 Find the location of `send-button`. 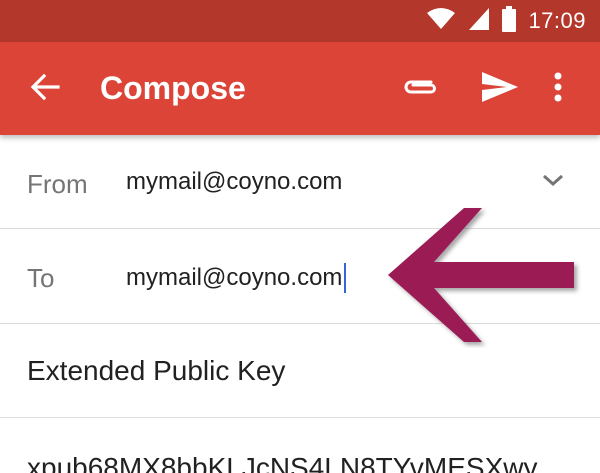

send-button is located at coordinates (500, 89).